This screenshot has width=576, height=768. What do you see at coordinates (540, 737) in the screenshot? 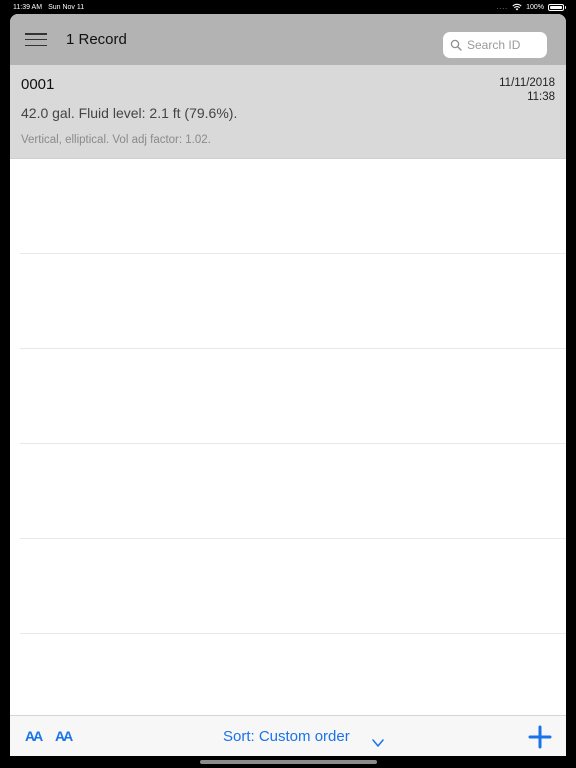
I see `add-record-button` at bounding box center [540, 737].